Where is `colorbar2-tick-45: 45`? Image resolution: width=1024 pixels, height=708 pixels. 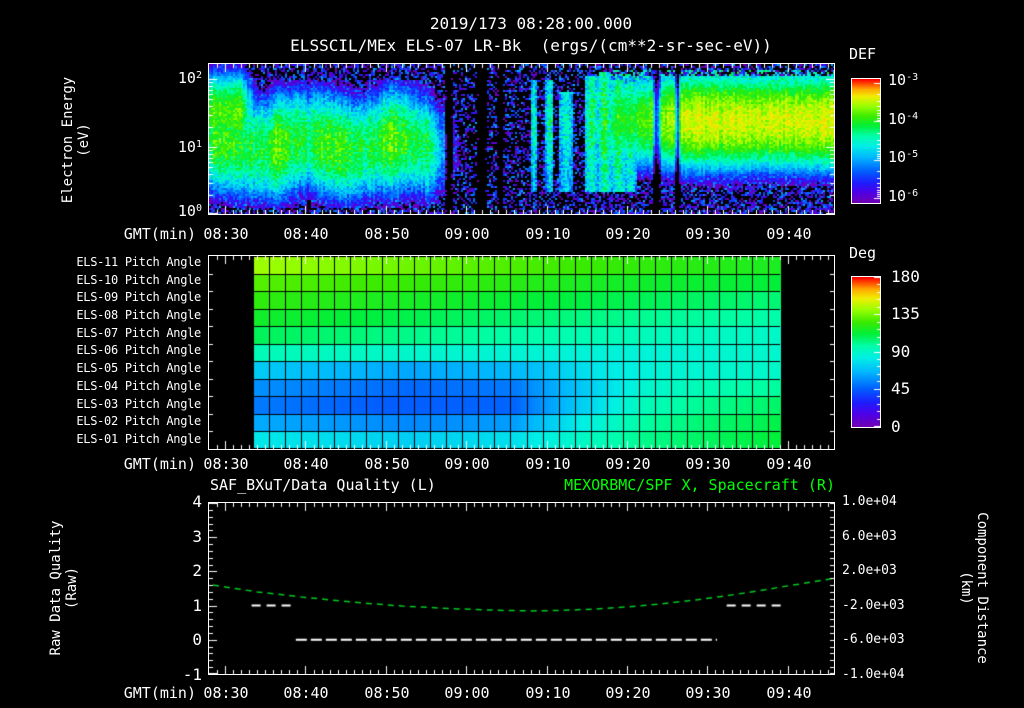
colorbar2-tick-45: 45 is located at coordinates (901, 388).